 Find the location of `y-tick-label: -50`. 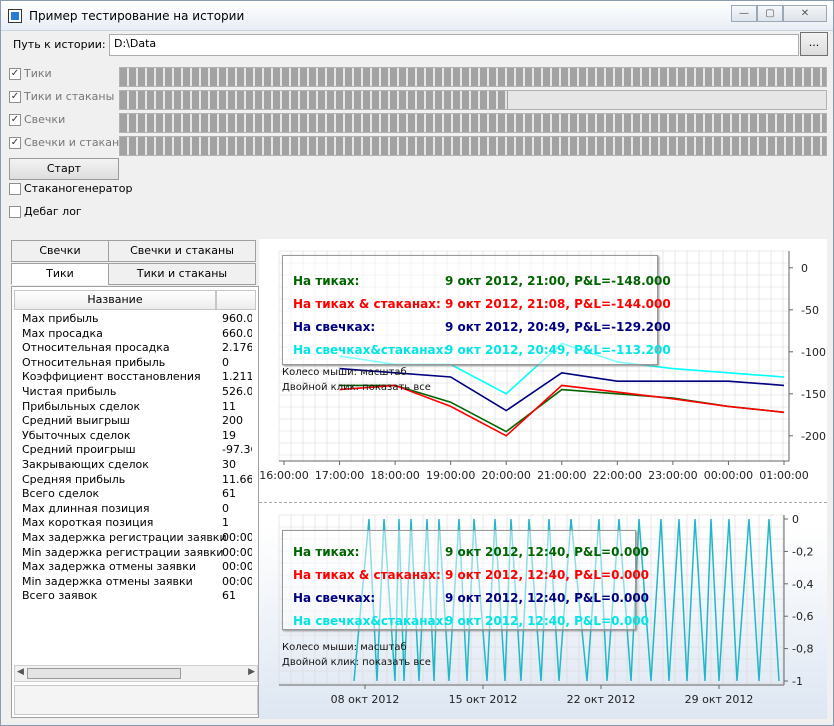

y-tick-label: -50 is located at coordinates (810, 310).